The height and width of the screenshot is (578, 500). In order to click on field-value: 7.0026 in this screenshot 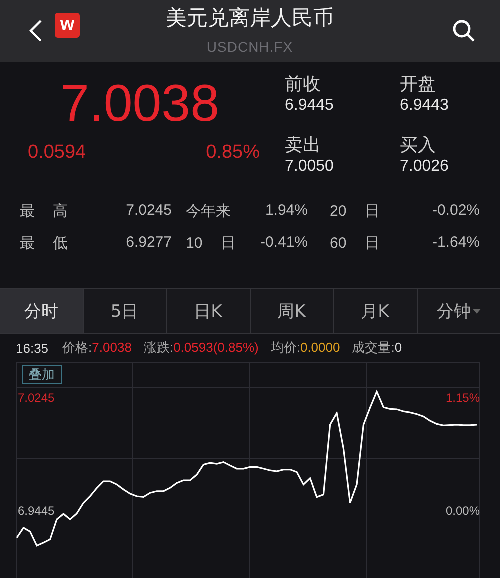, I will do `click(425, 167)`.